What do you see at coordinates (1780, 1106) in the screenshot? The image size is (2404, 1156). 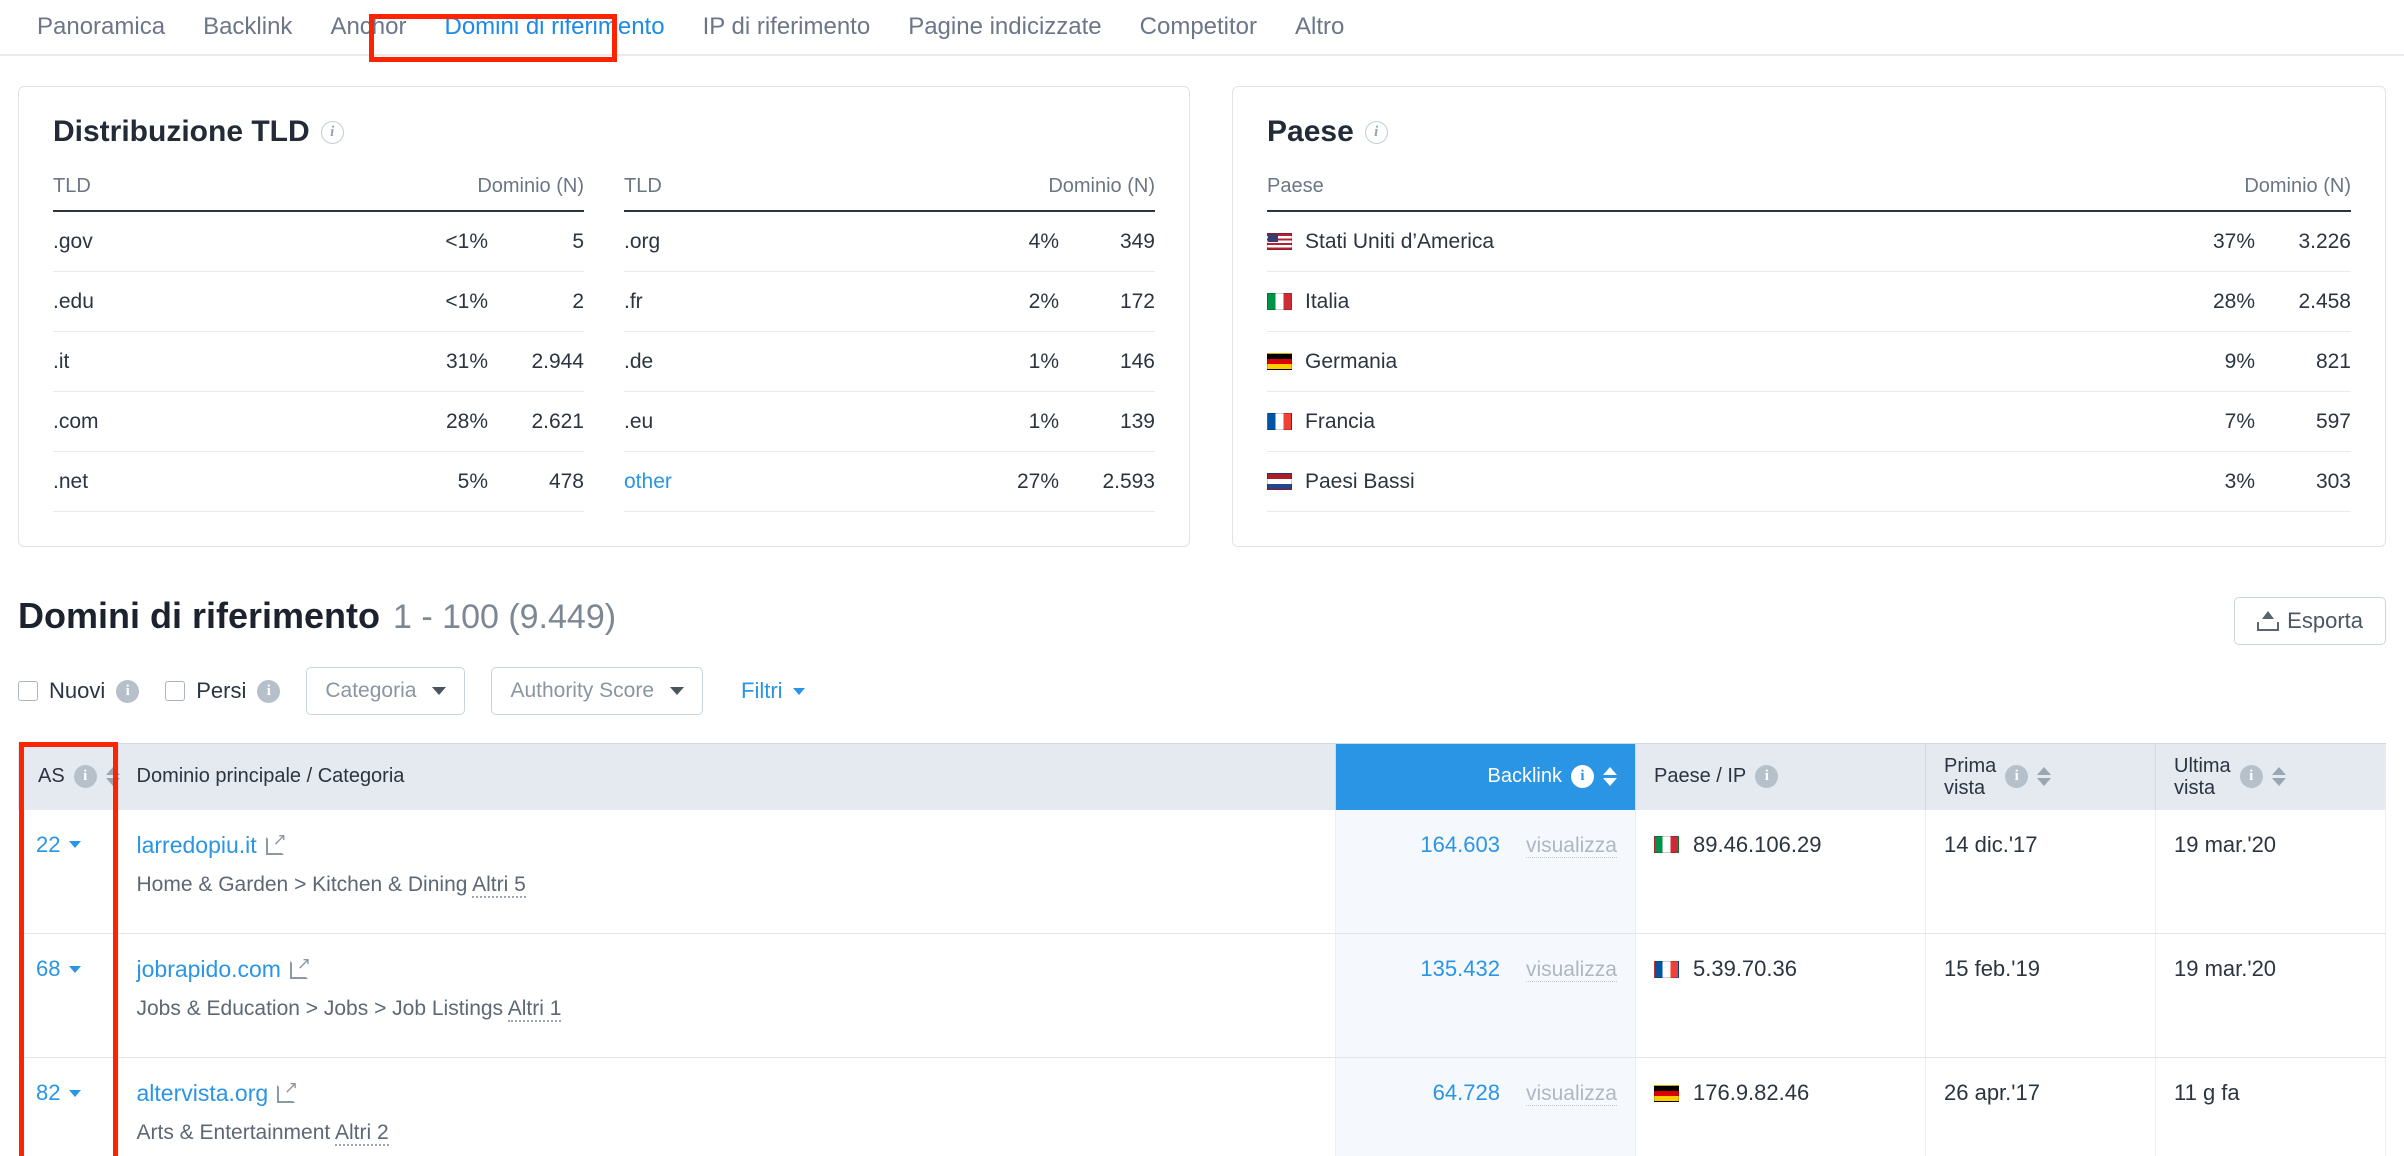 I see `country-ip-cell: 176.9.82.46` at bounding box center [1780, 1106].